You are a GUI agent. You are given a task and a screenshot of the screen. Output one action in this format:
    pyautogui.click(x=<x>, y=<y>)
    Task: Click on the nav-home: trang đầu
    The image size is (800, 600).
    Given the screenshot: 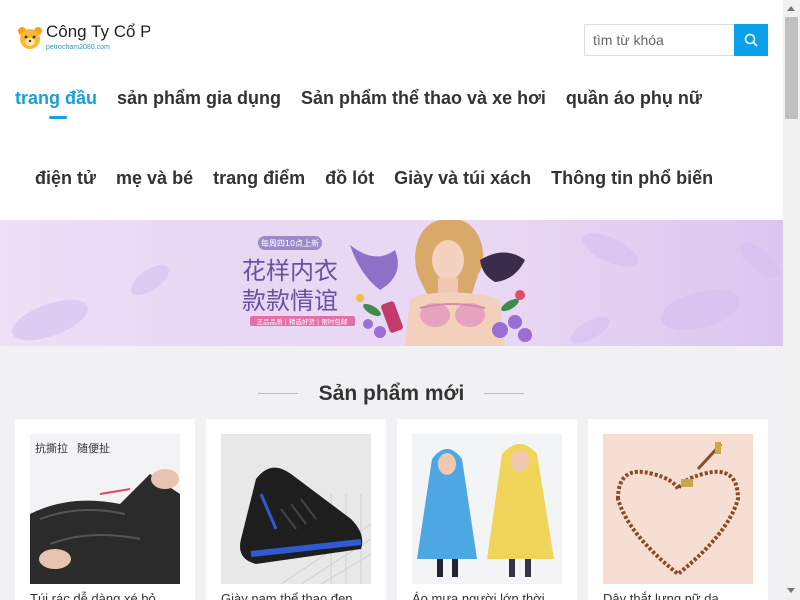 What is the action you would take?
    pyautogui.click(x=56, y=103)
    